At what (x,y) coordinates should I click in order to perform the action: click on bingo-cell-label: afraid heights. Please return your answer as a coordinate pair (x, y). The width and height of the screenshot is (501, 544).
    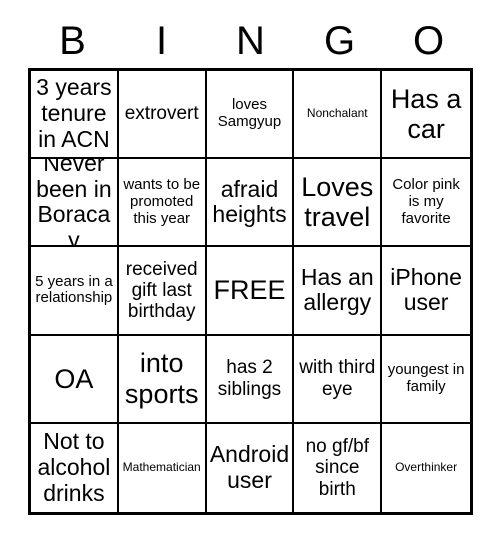
    Looking at the image, I should click on (249, 201).